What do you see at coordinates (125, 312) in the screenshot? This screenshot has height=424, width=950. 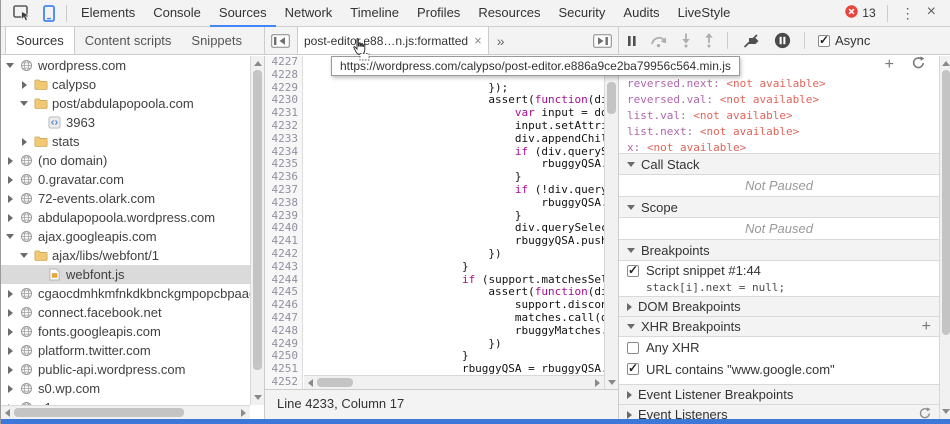 I see `tree-item: connect.facebook.net` at bounding box center [125, 312].